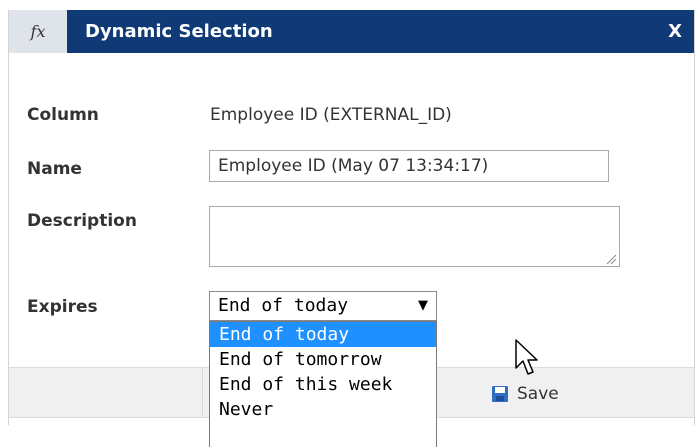  I want to click on fx-icon: fx, so click(38, 31).